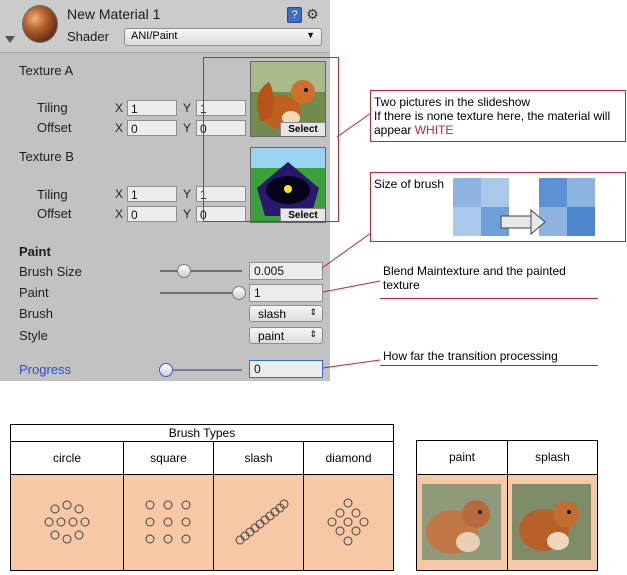 This screenshot has height=575, width=627. What do you see at coordinates (348, 458) in the screenshot?
I see `brush-type-diamond-header: diamond` at bounding box center [348, 458].